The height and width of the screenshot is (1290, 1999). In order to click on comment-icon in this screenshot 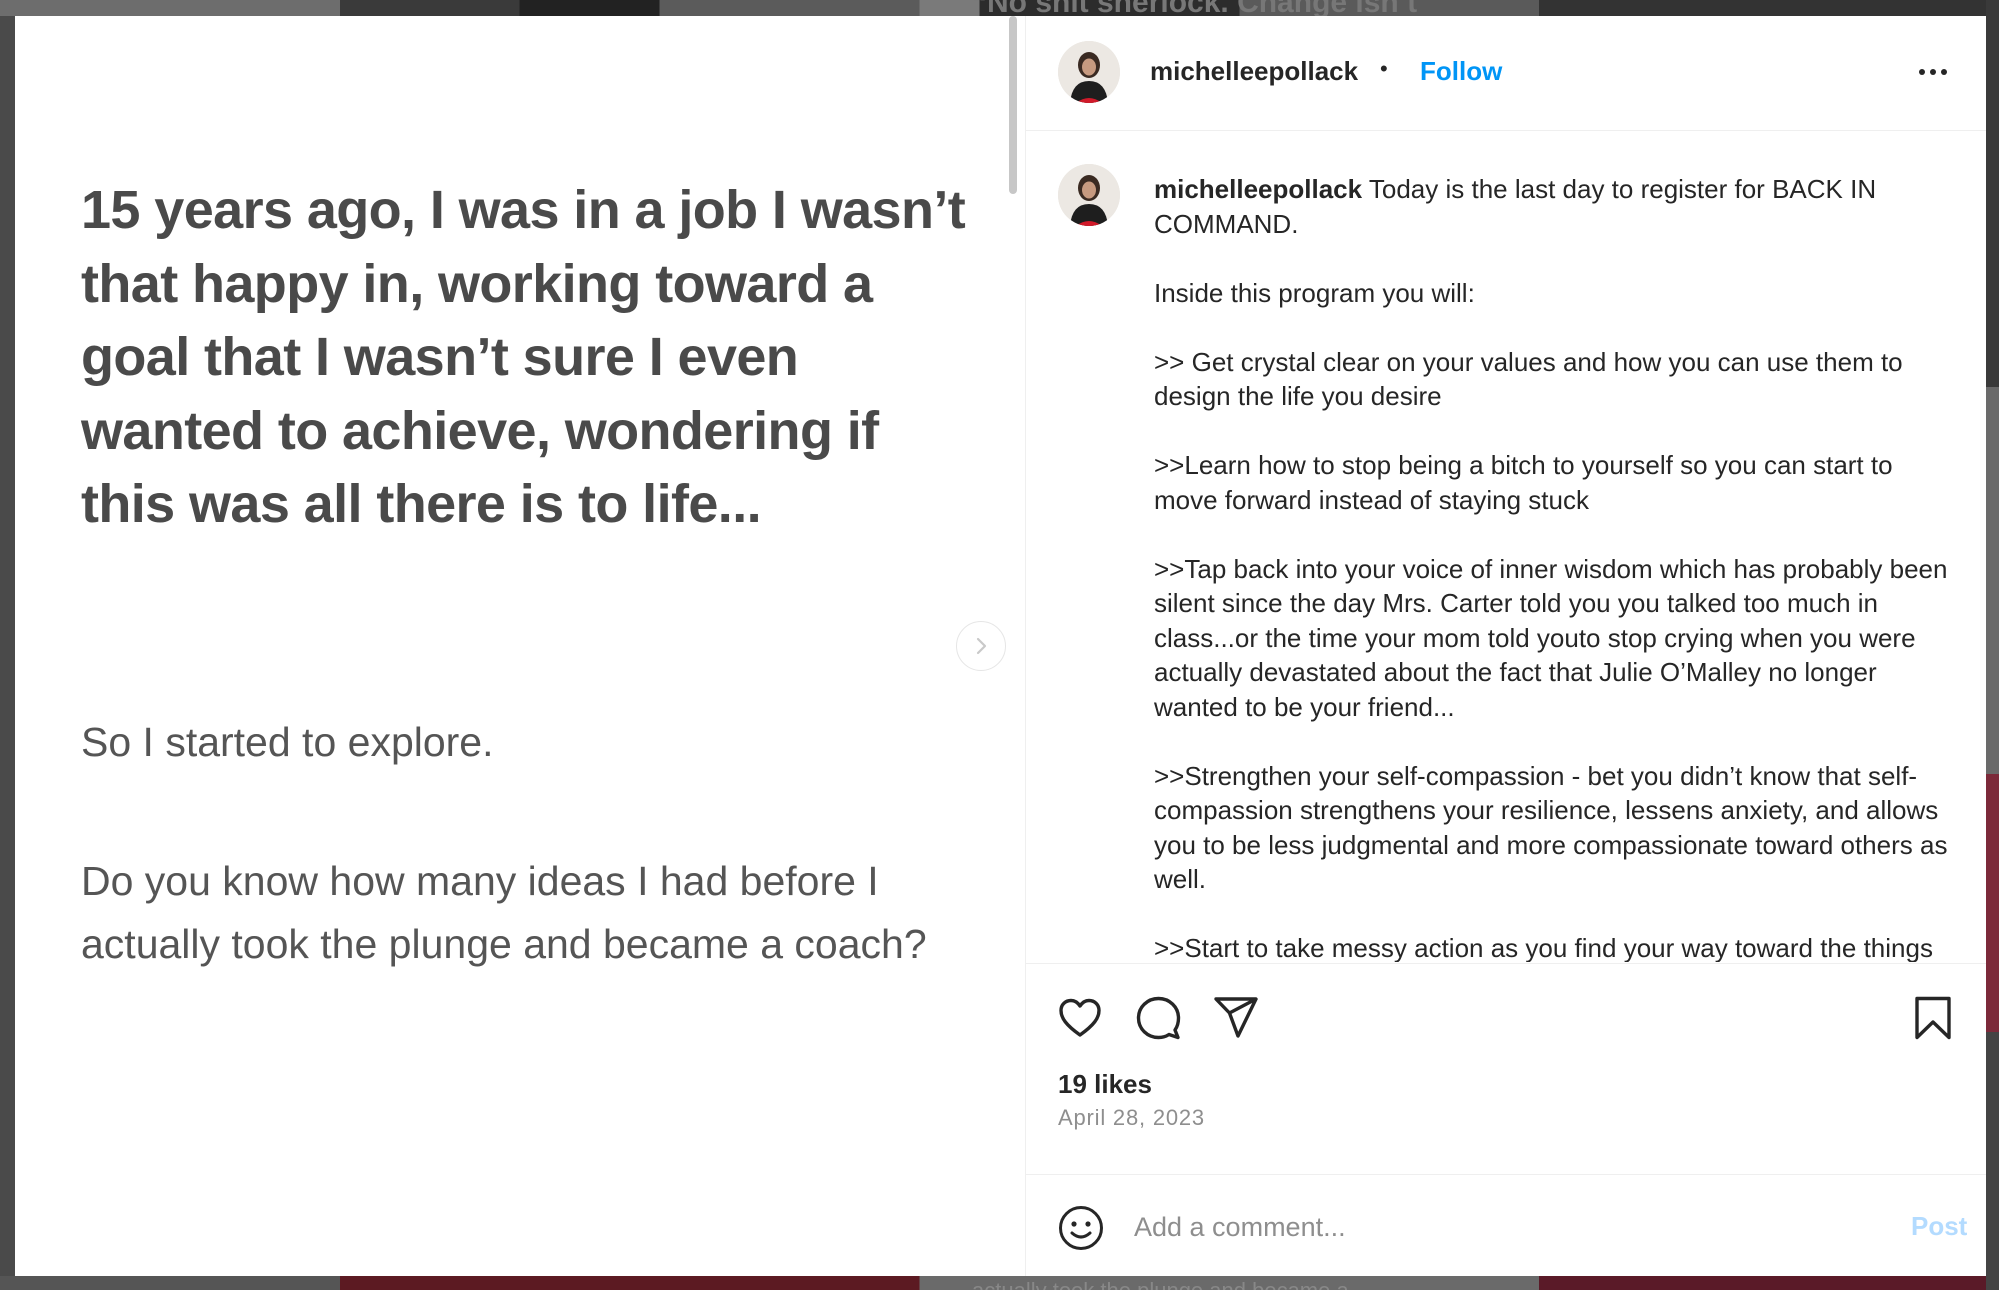, I will do `click(1158, 1018)`.